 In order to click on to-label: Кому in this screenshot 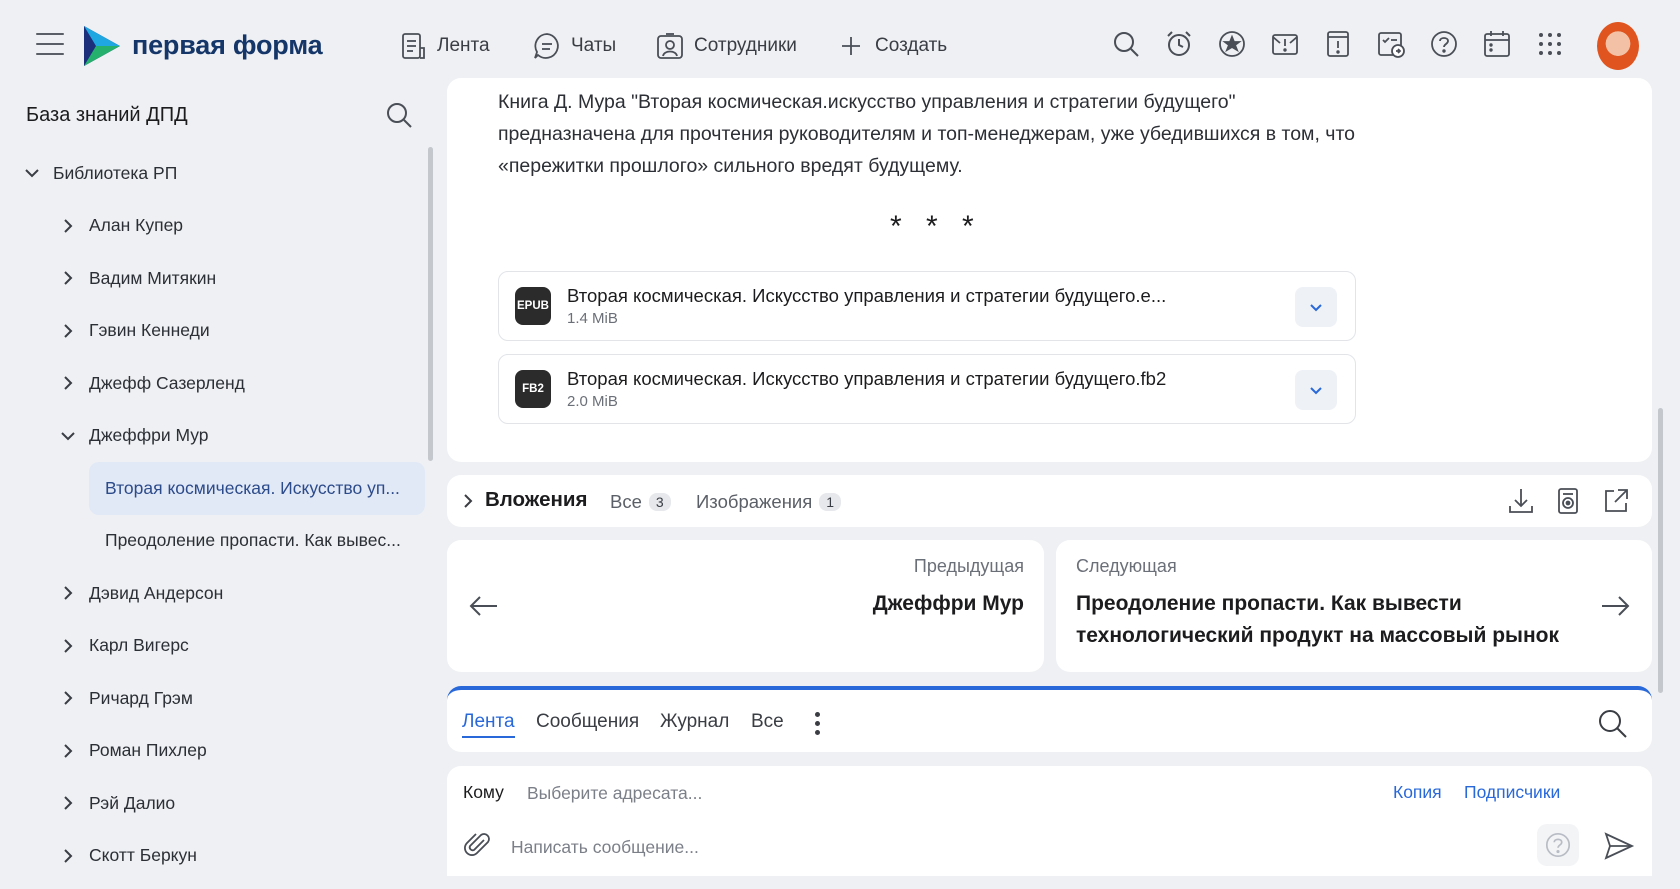, I will do `click(483, 792)`.